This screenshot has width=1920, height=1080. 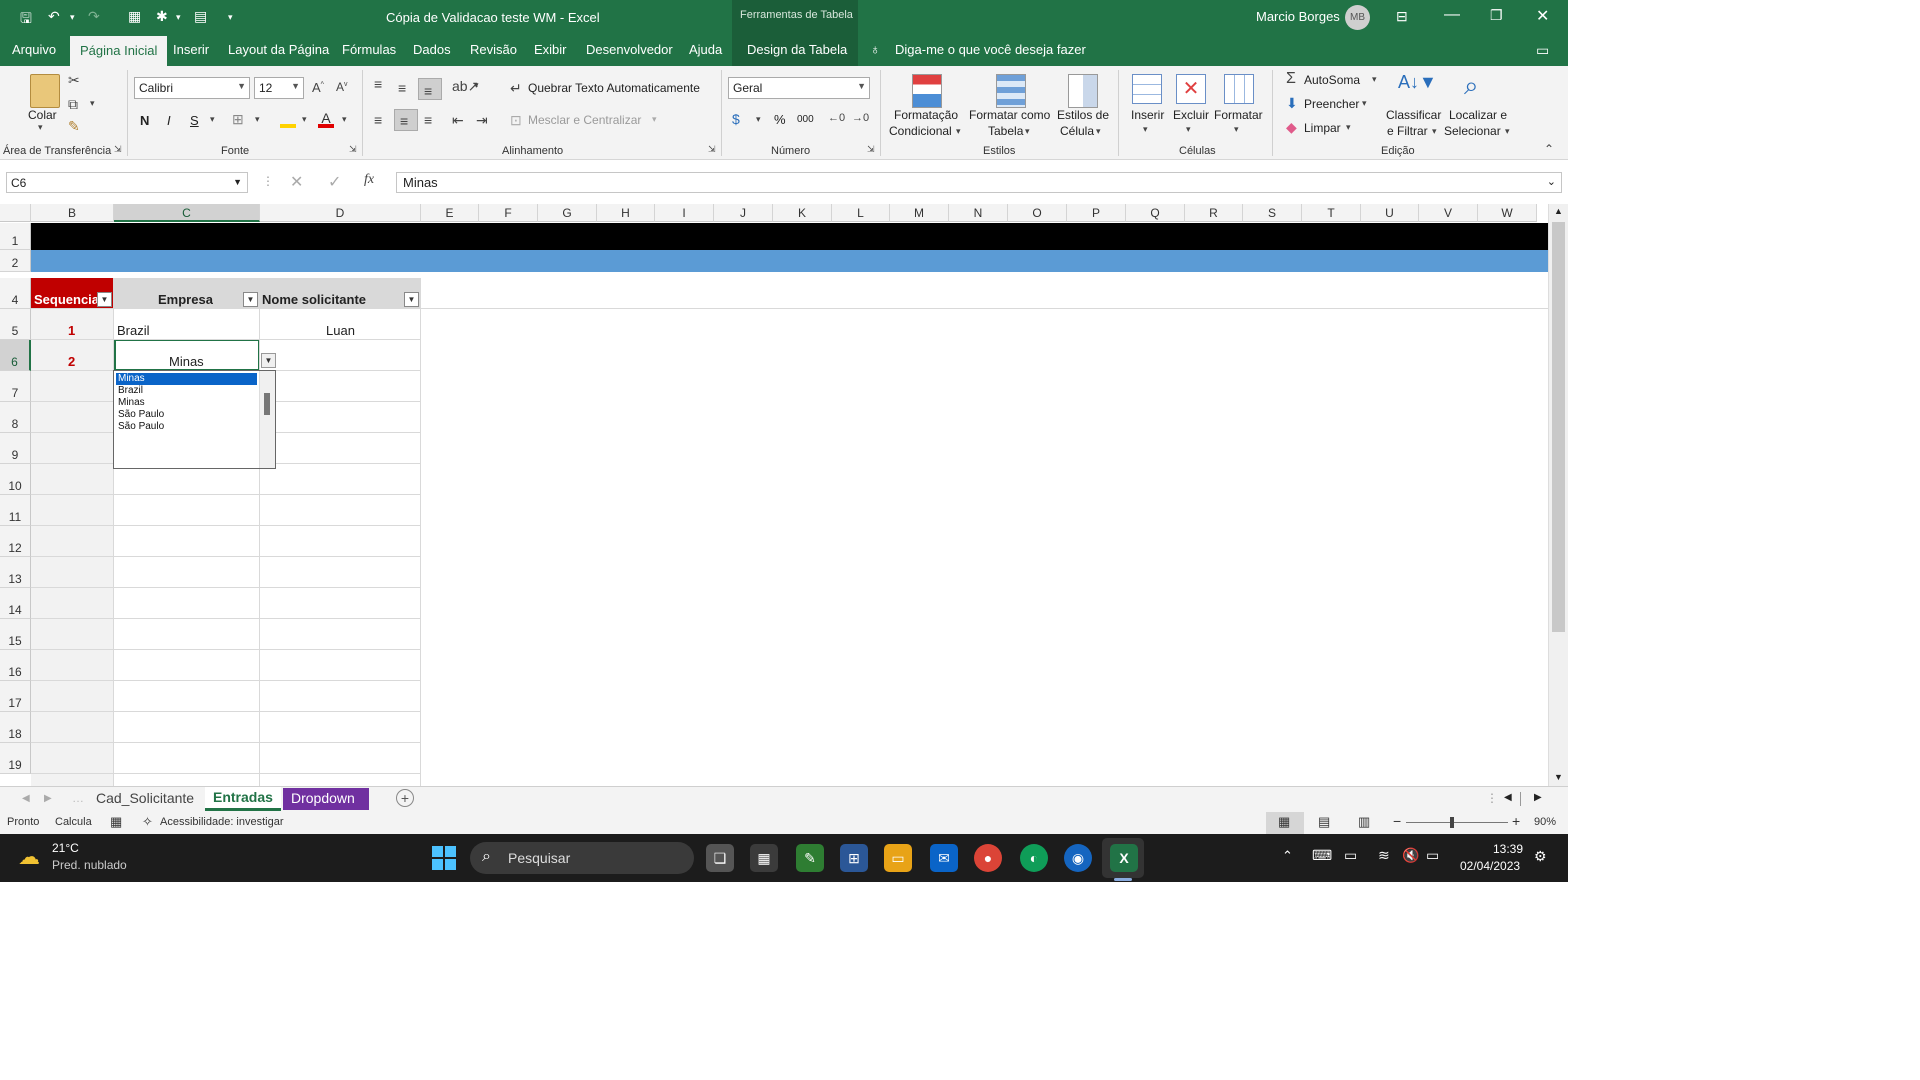 What do you see at coordinates (444, 858) in the screenshot?
I see `start-icon` at bounding box center [444, 858].